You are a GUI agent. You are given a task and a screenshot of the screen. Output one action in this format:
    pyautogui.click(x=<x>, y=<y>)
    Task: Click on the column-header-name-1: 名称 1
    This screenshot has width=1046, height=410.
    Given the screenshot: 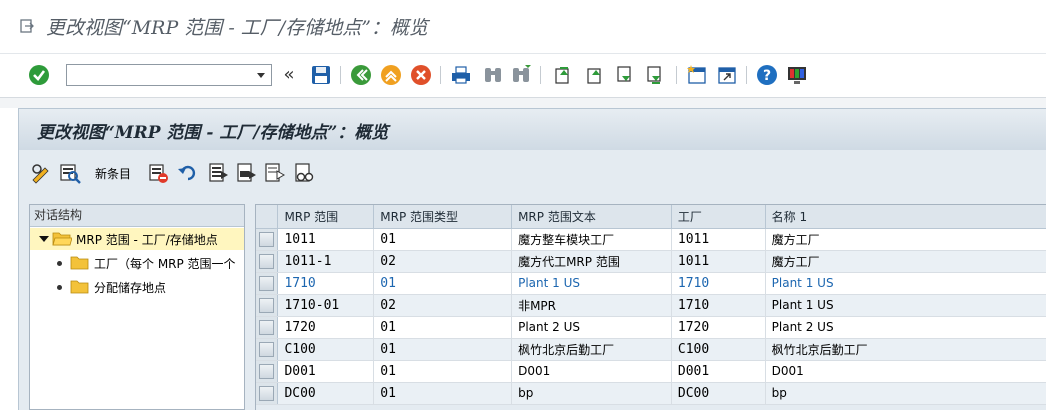 What is the action you would take?
    pyautogui.click(x=905, y=217)
    